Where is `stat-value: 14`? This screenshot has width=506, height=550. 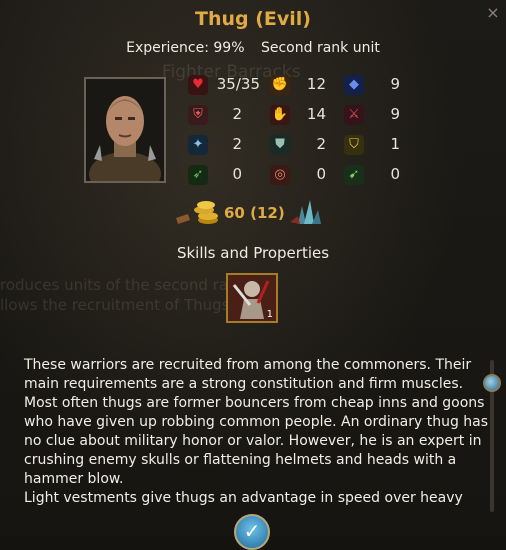
stat-value: 14 is located at coordinates (316, 114).